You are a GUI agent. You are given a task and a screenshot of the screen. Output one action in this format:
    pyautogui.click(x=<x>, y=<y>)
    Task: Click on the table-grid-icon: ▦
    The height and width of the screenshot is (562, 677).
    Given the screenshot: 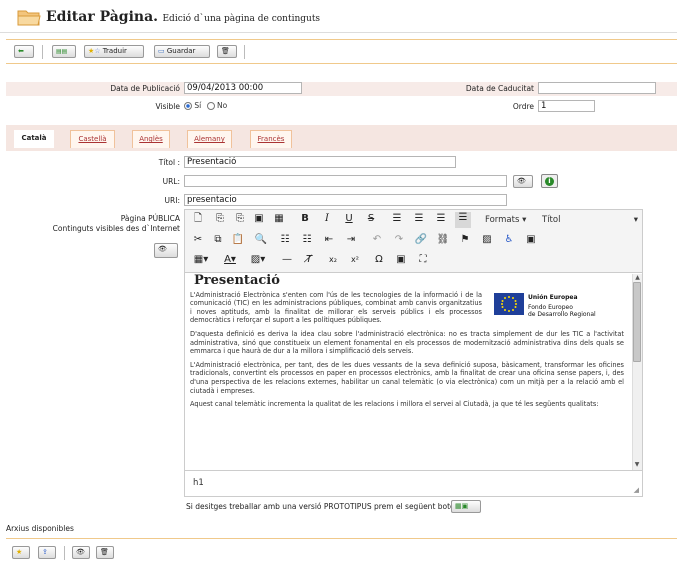 What is the action you would take?
    pyautogui.click(x=279, y=221)
    